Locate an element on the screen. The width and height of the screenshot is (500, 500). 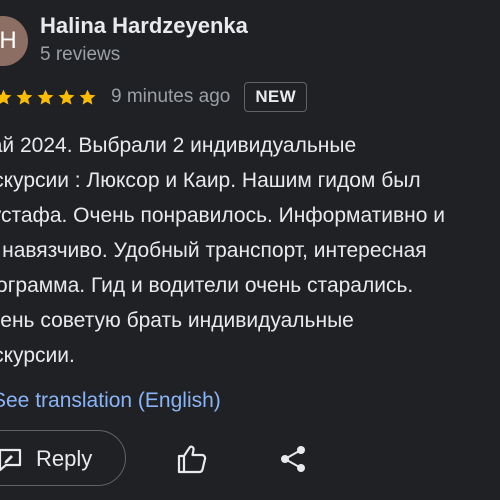
reviewer-review-count: 5 reviews is located at coordinates (80, 54).